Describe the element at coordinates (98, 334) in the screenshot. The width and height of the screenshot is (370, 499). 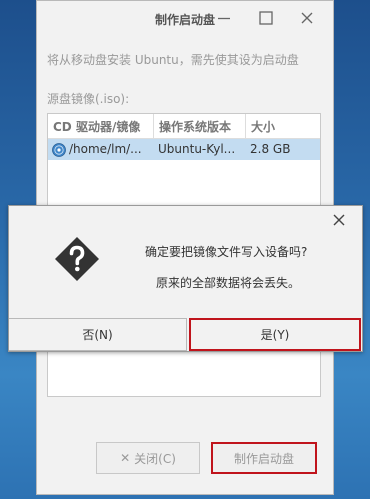
I see `no-button: 否(N)` at that location.